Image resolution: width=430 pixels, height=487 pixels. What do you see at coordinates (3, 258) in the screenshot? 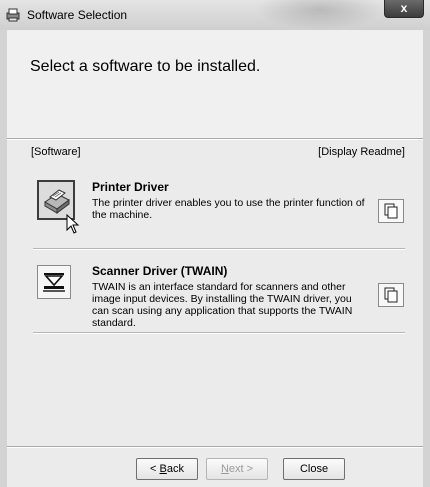
I see `window-frame-left` at bounding box center [3, 258].